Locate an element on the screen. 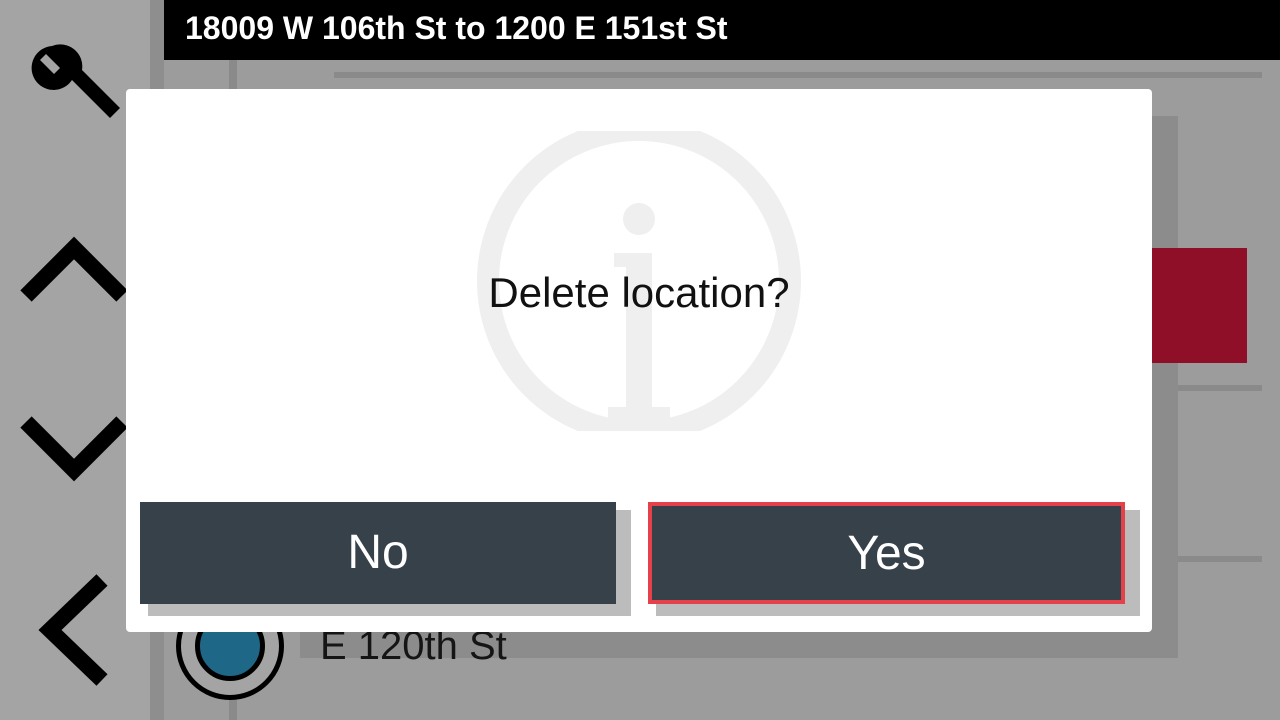 The width and height of the screenshot is (1280, 720). alert-tag is located at coordinates (1198, 305).